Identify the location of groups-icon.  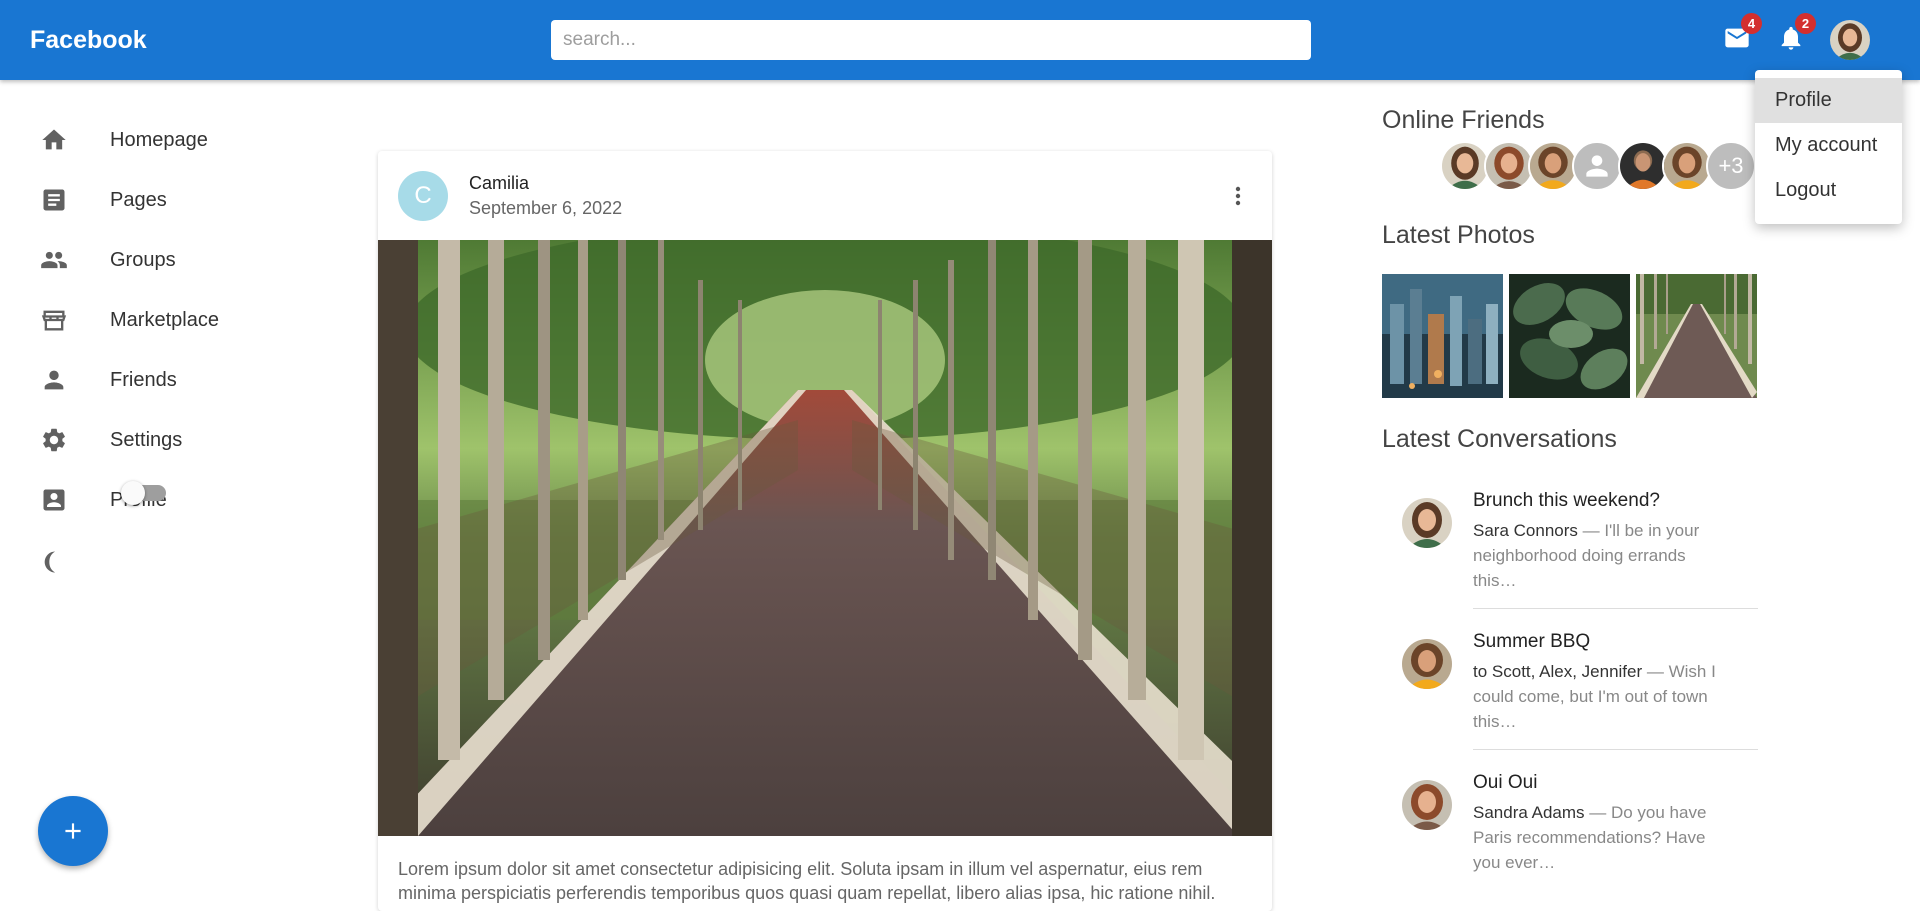
(54, 260).